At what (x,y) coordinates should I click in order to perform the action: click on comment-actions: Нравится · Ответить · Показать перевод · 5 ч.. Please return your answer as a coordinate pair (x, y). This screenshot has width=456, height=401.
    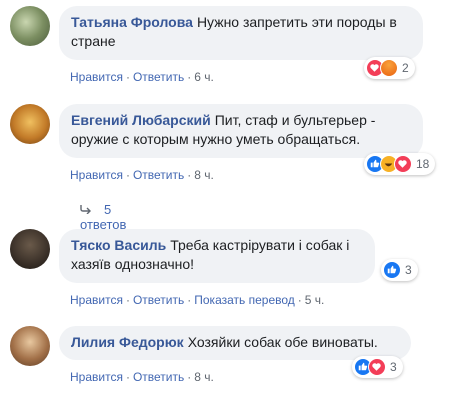
    Looking at the image, I should click on (197, 300).